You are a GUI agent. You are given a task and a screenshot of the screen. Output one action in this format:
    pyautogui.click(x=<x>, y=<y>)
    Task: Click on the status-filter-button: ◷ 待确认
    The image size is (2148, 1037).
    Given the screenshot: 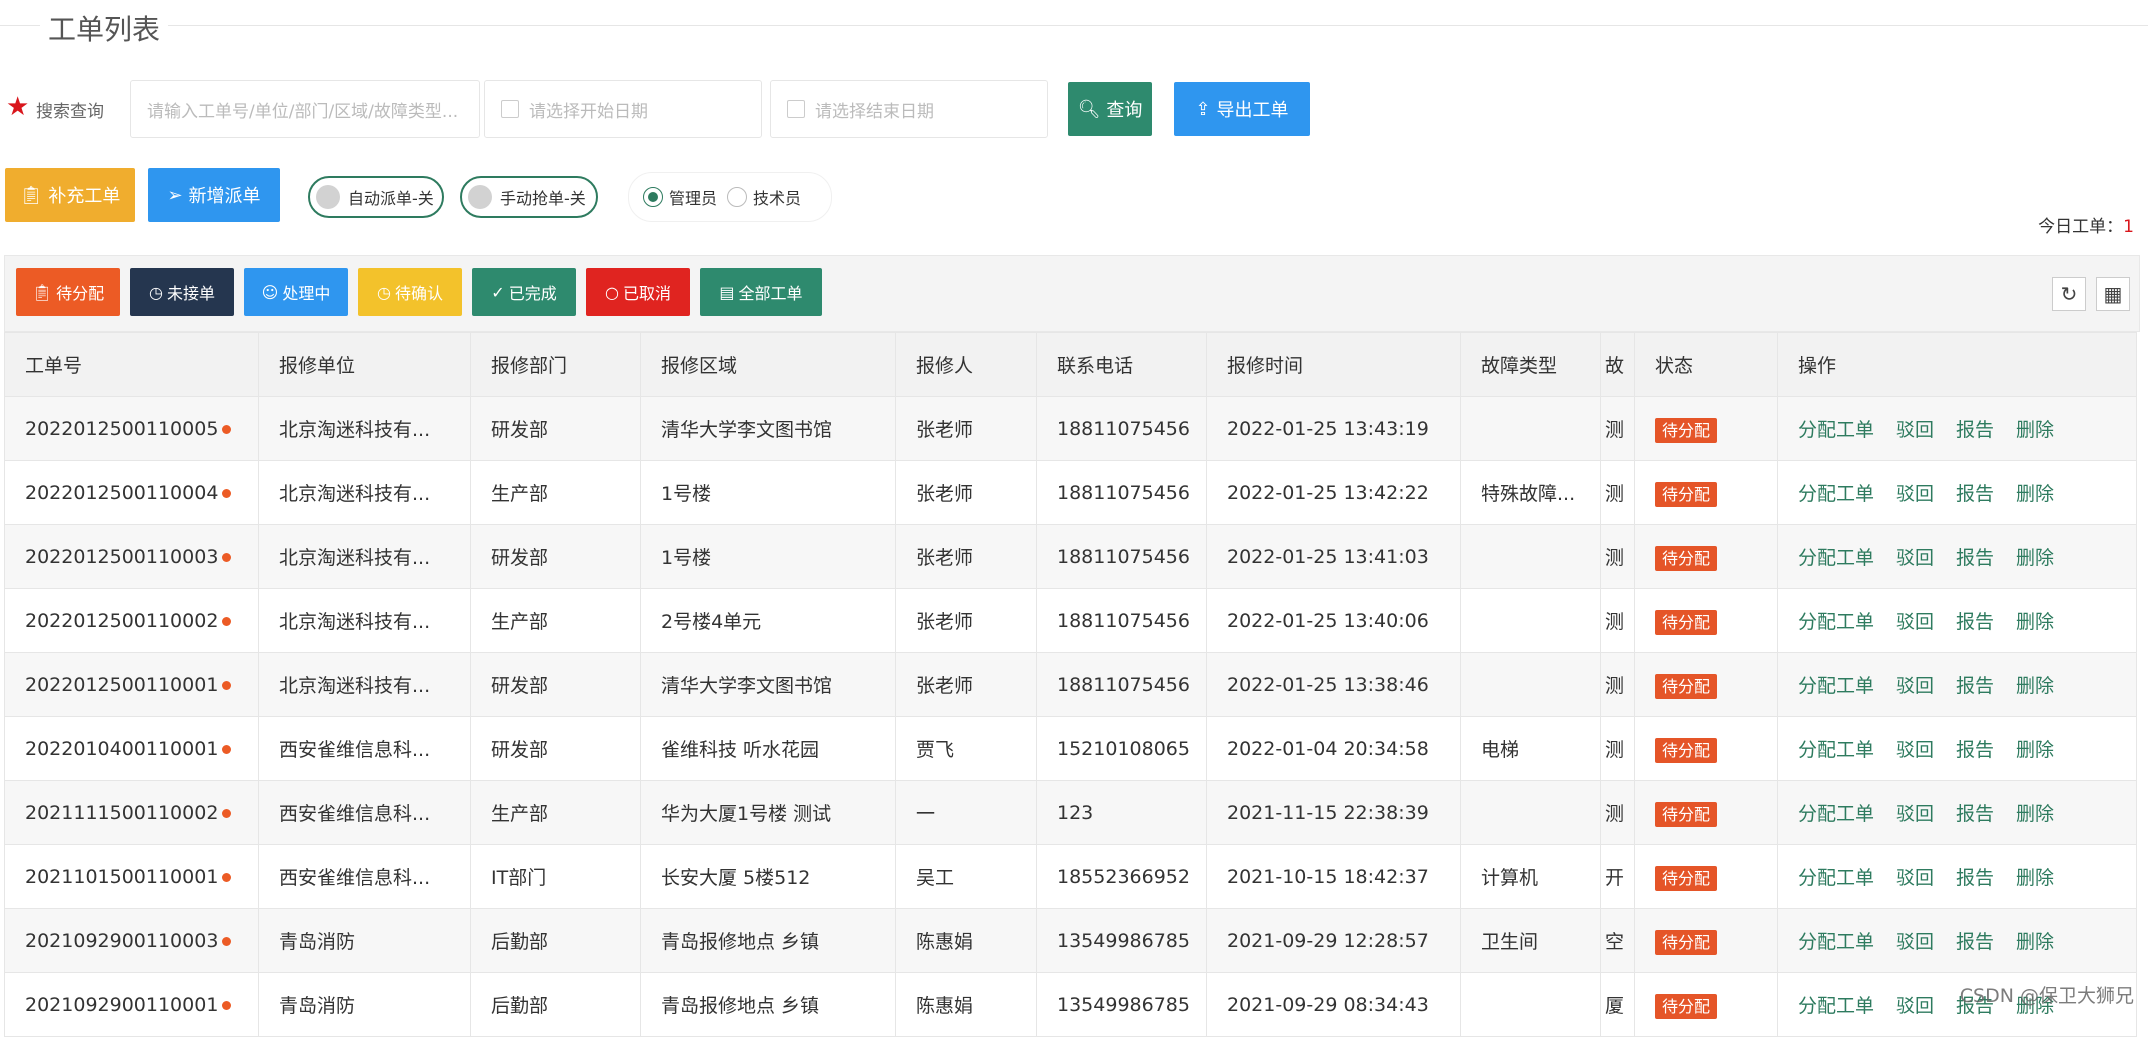 What is the action you would take?
    pyautogui.click(x=410, y=292)
    